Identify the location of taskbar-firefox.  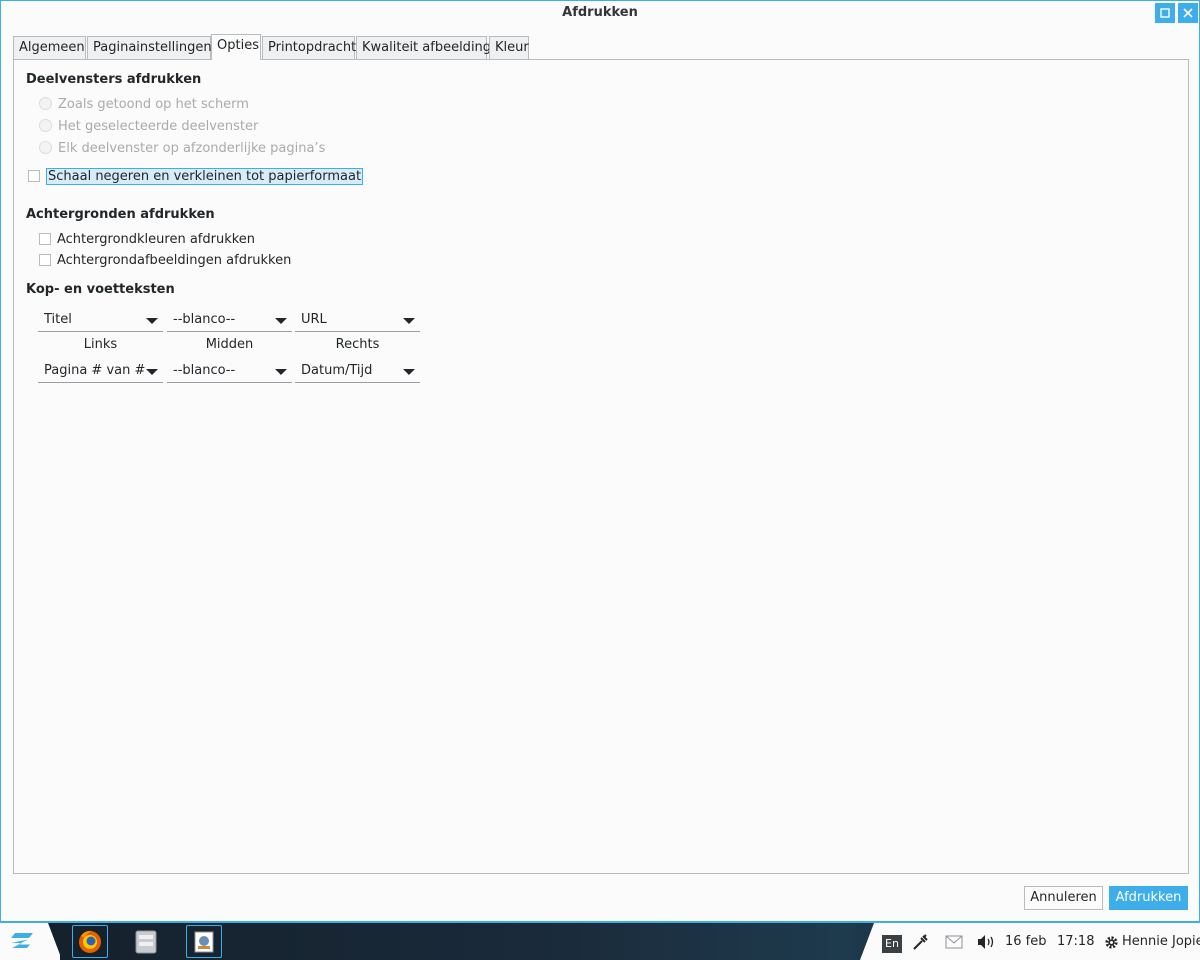
(90, 941).